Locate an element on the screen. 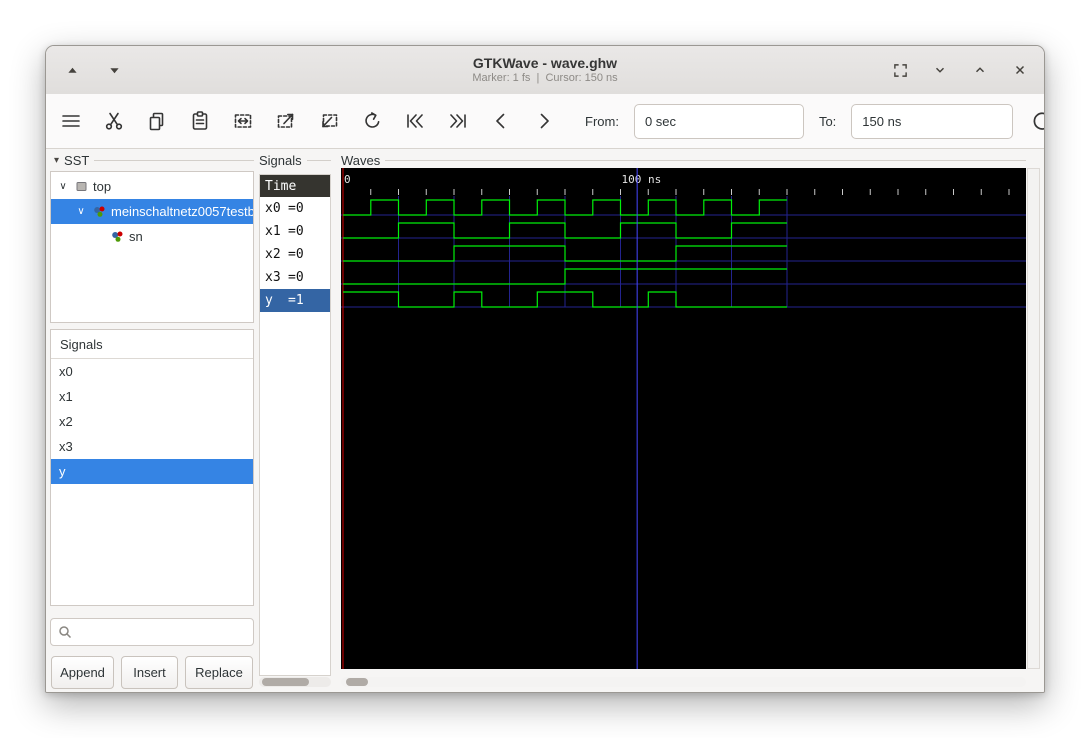 This screenshot has width=1090, height=738. sst-tree: ∨ top ∨ meinschaltnetz0057testb sn is located at coordinates (152, 247).